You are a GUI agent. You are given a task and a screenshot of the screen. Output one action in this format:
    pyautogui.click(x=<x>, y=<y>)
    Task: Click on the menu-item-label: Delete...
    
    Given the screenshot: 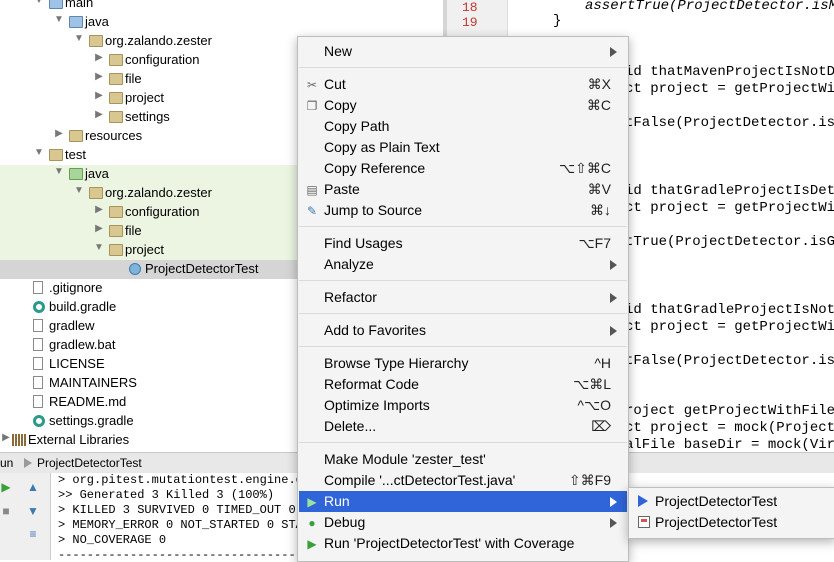 What is the action you would take?
    pyautogui.click(x=350, y=426)
    